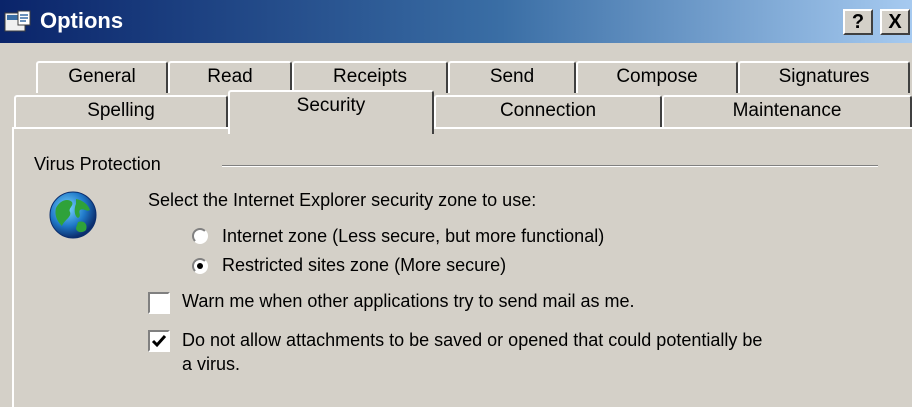 The height and width of the screenshot is (407, 912). I want to click on tab-send: Send, so click(512, 77).